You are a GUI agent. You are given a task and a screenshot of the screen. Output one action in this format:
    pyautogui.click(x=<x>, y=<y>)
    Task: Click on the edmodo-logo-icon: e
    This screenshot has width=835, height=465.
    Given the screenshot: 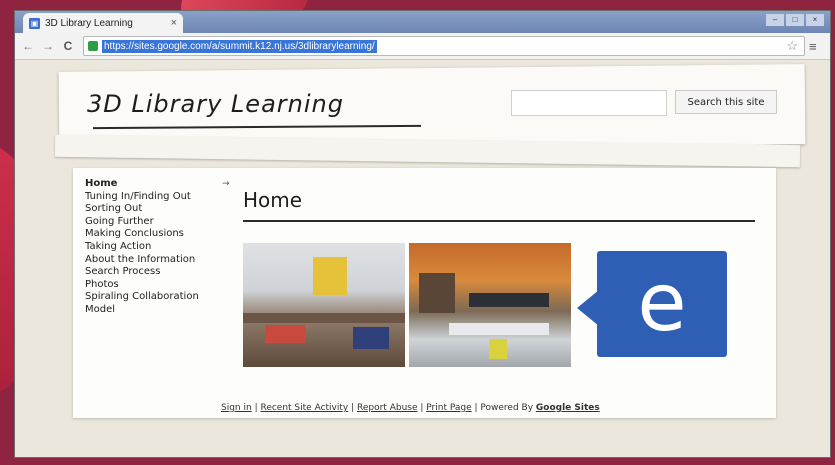 What is the action you would take?
    pyautogui.click(x=662, y=304)
    